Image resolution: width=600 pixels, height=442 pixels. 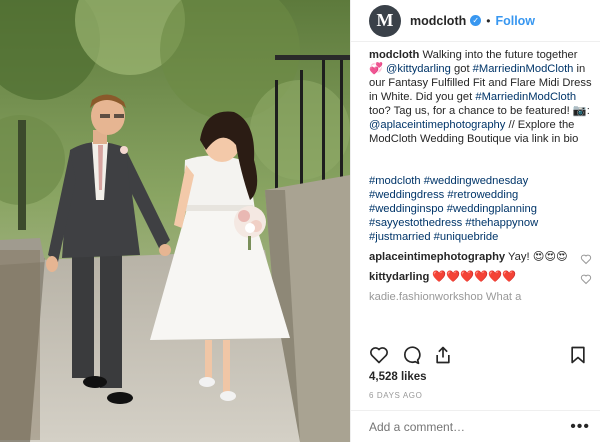 I want to click on caption-username: modcloth, so click(x=394, y=55).